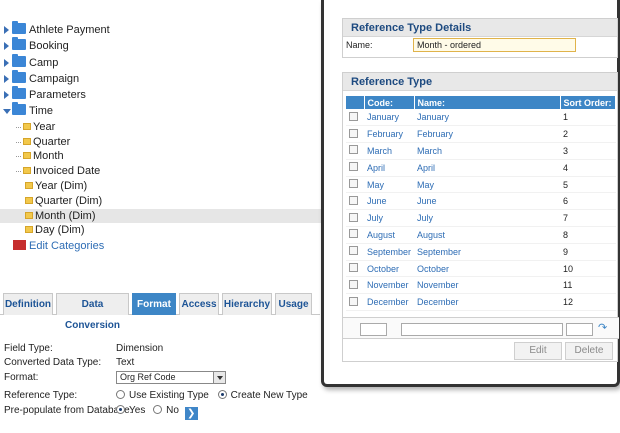 This screenshot has height=433, width=620. I want to click on table-row: January January 1, so click(481, 118).